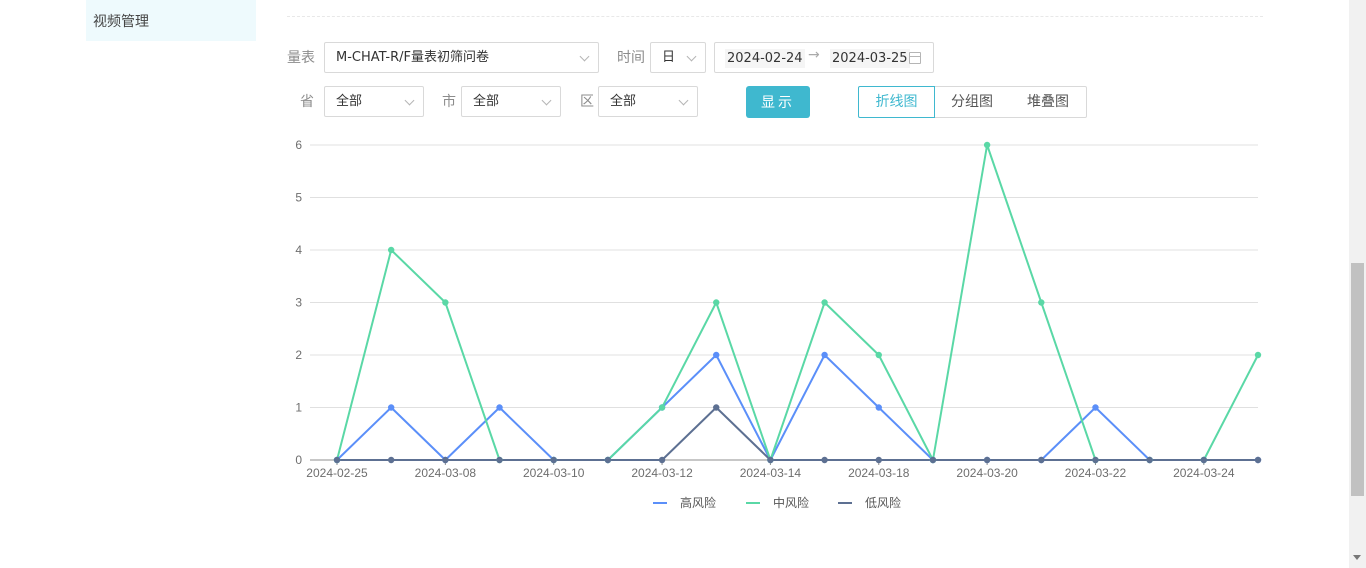 This screenshot has height=568, width=1366. I want to click on sidebar-item-video-management: 视频管理, so click(171, 20).